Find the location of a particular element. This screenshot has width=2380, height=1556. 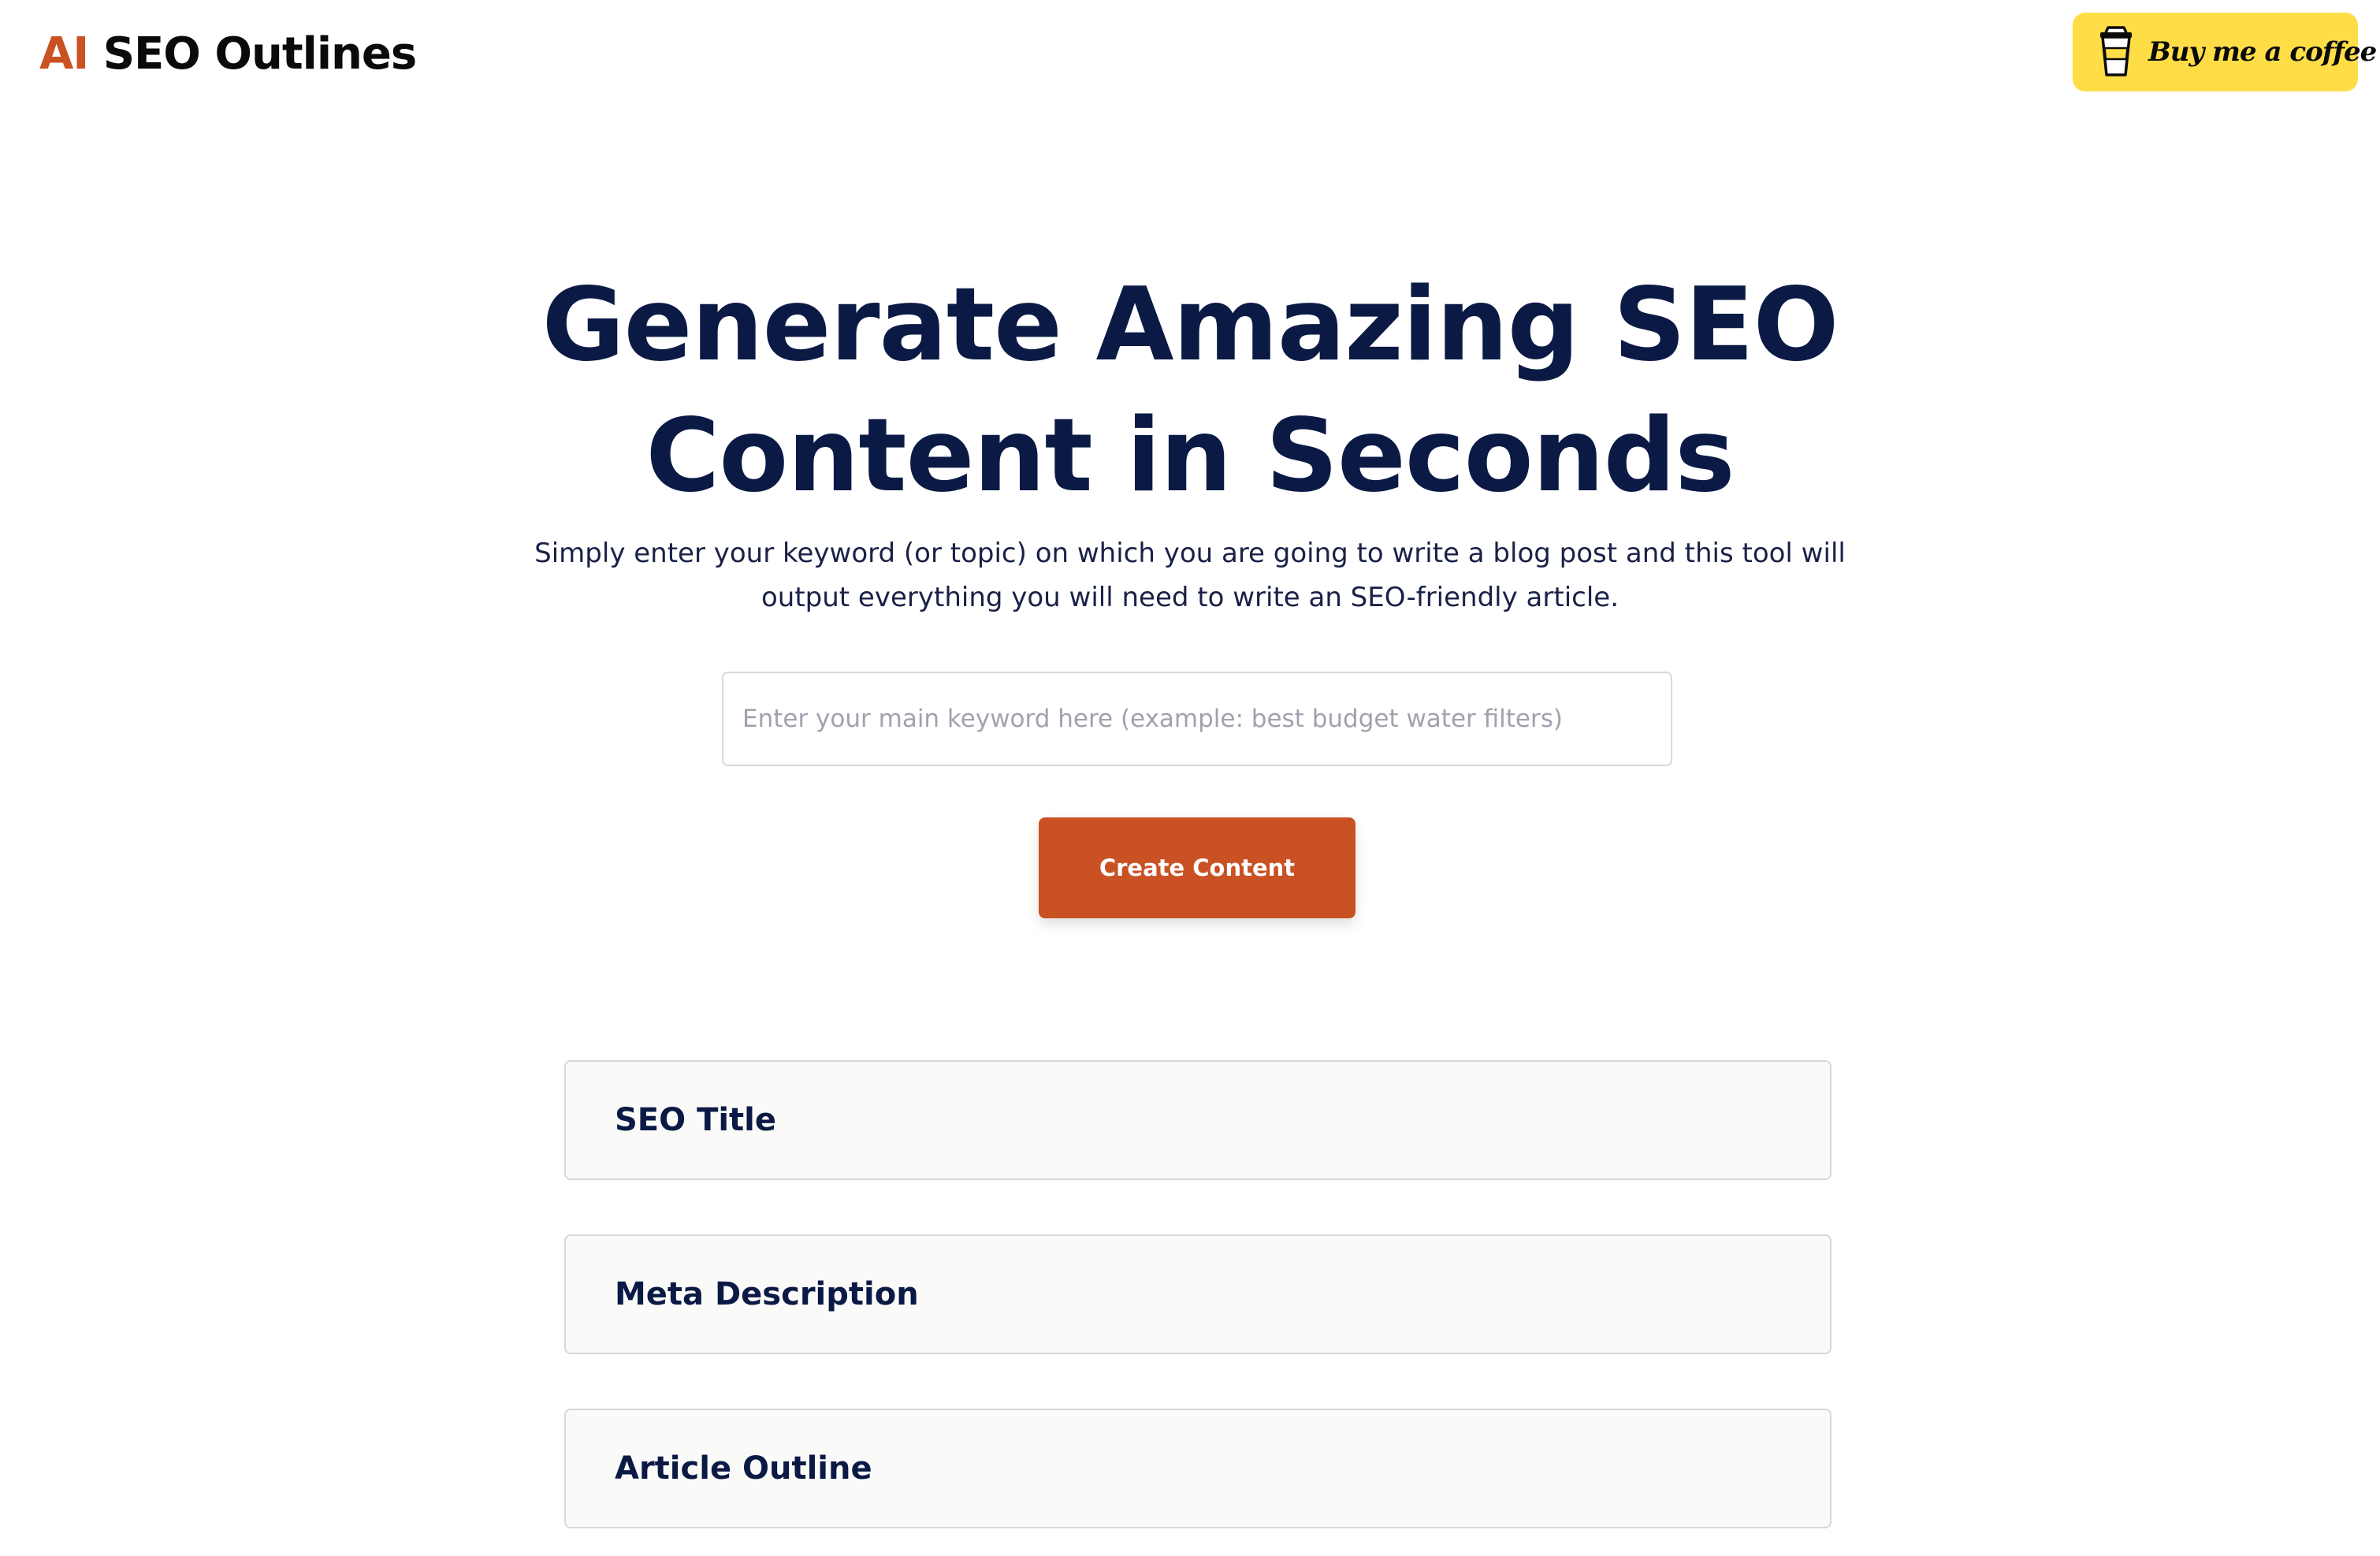

coffee-button-label: Buy me a coffee is located at coordinates (2262, 52).